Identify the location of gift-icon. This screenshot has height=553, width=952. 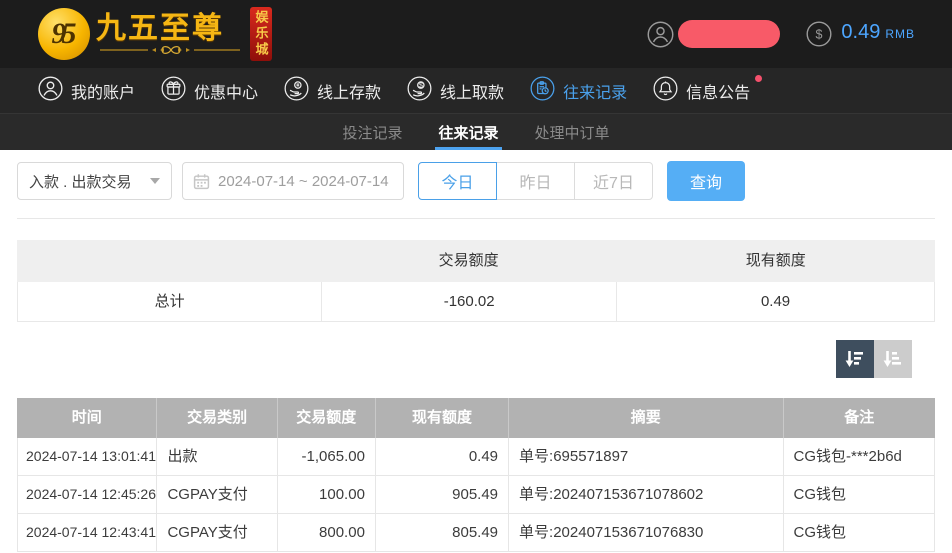
(173, 91).